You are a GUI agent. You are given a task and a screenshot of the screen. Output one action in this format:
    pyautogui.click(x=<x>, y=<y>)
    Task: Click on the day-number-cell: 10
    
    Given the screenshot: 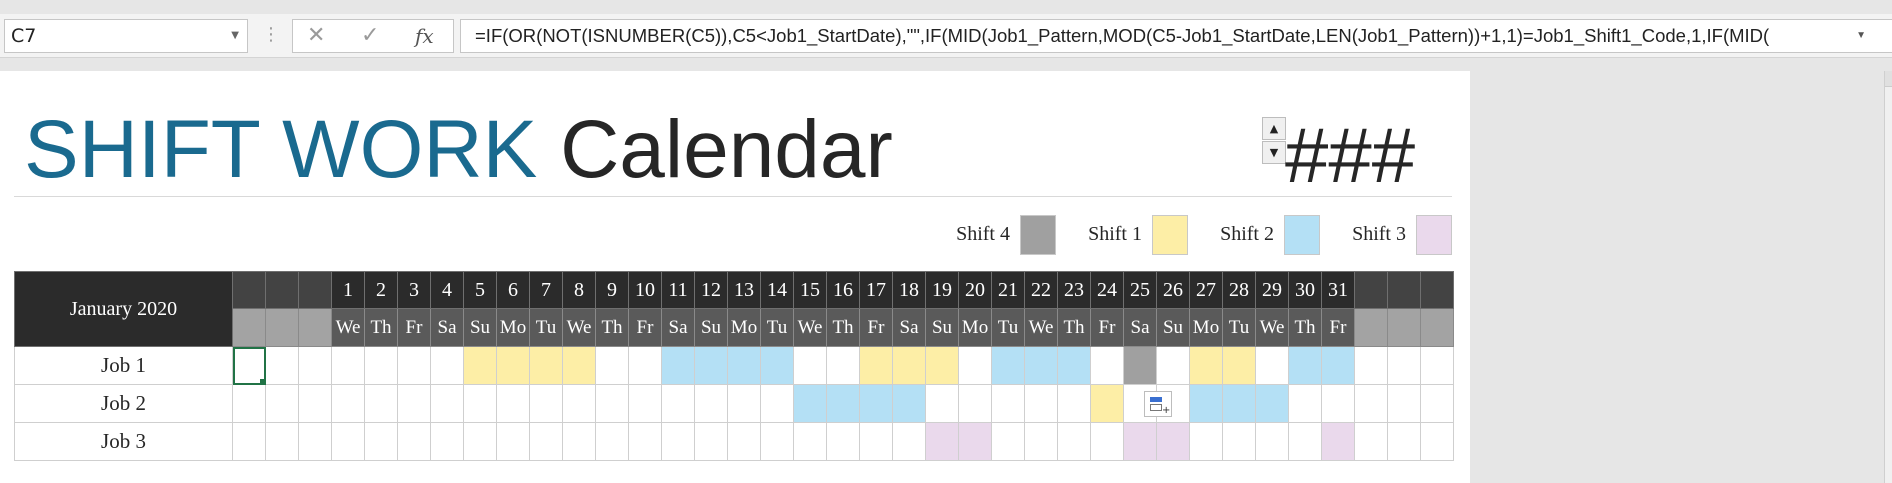 What is the action you would take?
    pyautogui.click(x=645, y=290)
    